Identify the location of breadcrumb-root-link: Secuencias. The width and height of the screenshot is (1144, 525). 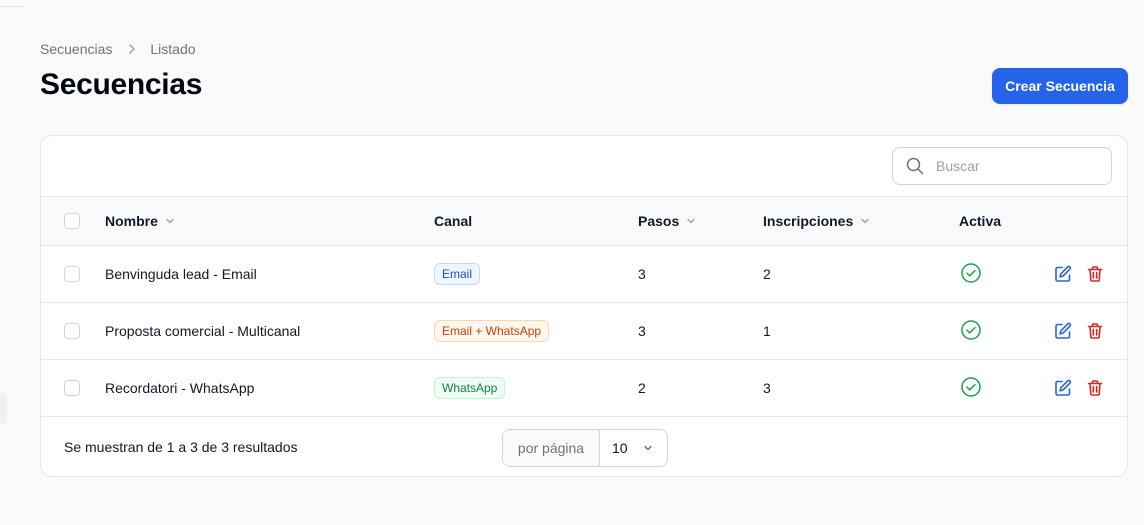
(76, 49).